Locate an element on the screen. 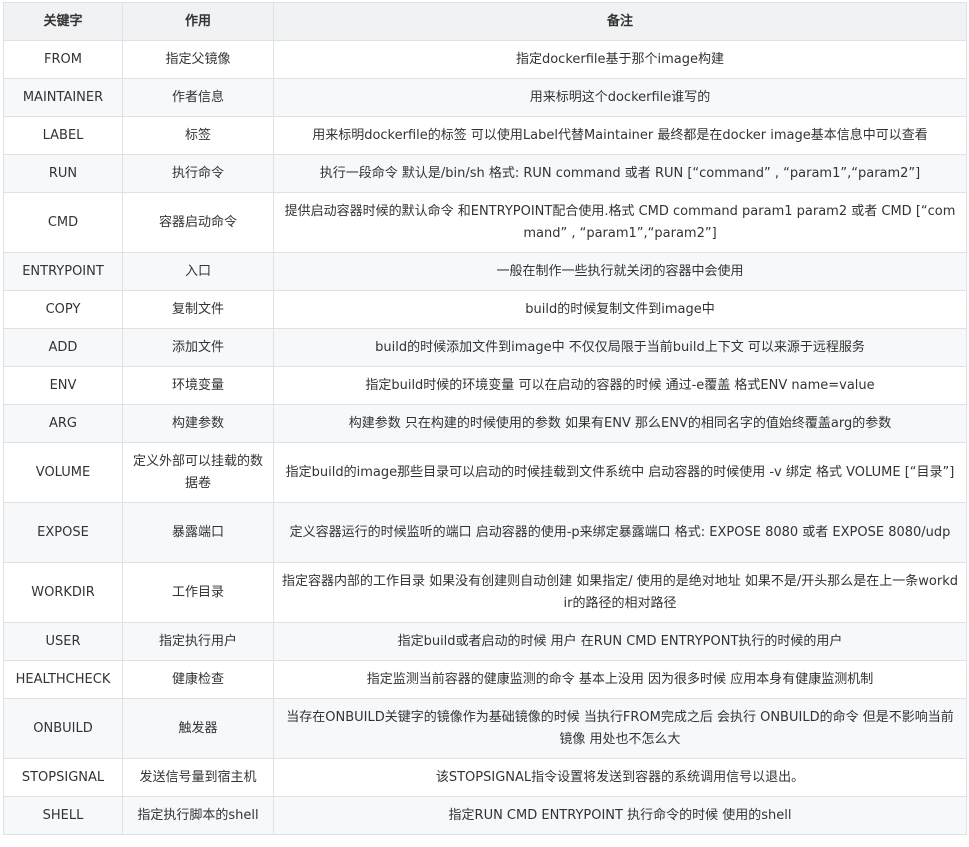 This screenshot has width=969, height=847. cell-keyword: RUN is located at coordinates (63, 173).